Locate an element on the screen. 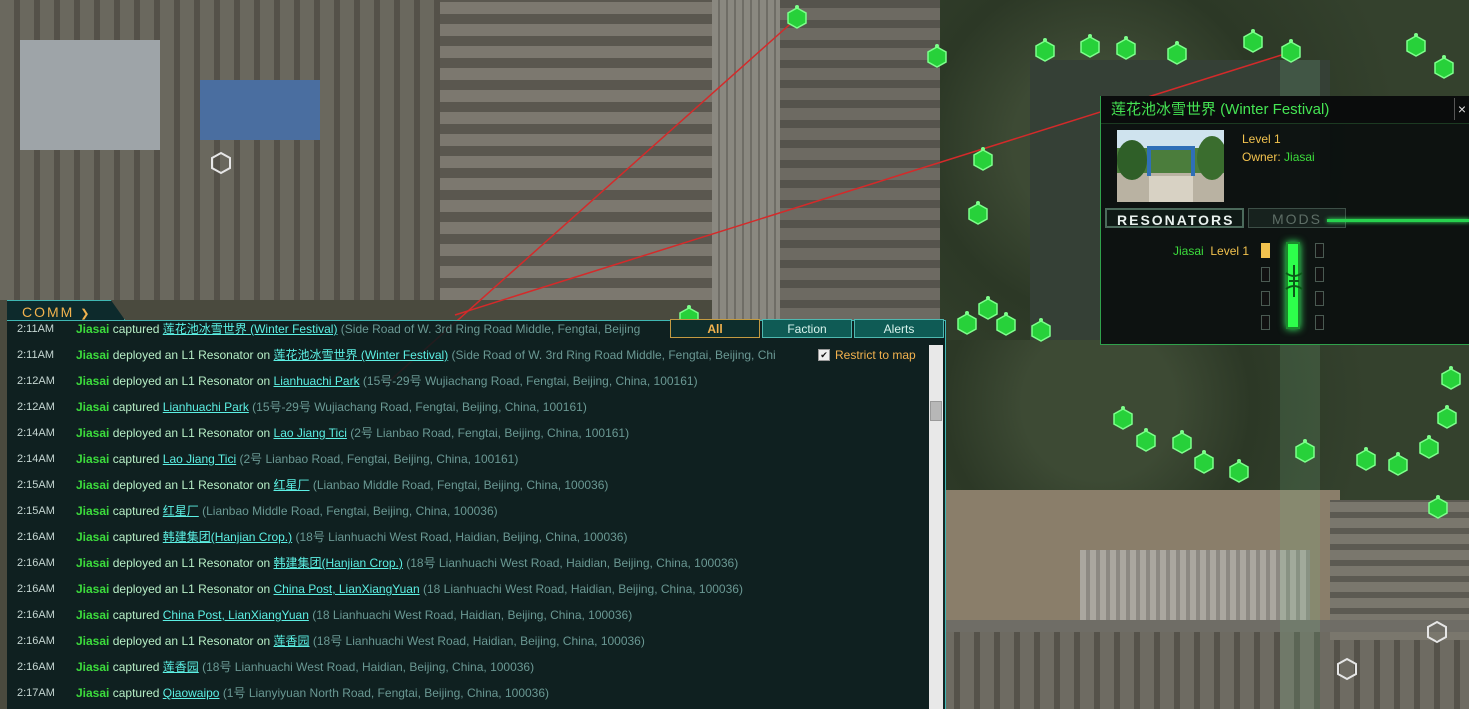 The width and height of the screenshot is (1469, 709). tab-faction: Faction is located at coordinates (807, 328).